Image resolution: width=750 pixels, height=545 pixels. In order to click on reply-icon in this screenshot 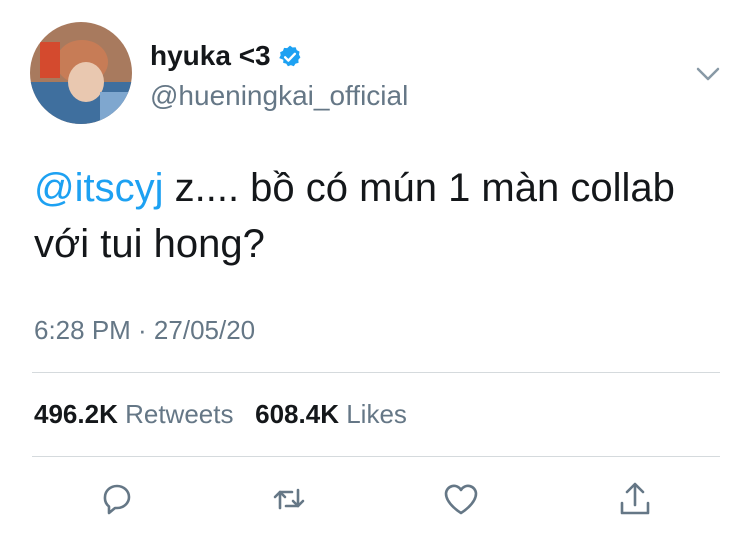, I will do `click(117, 499)`.